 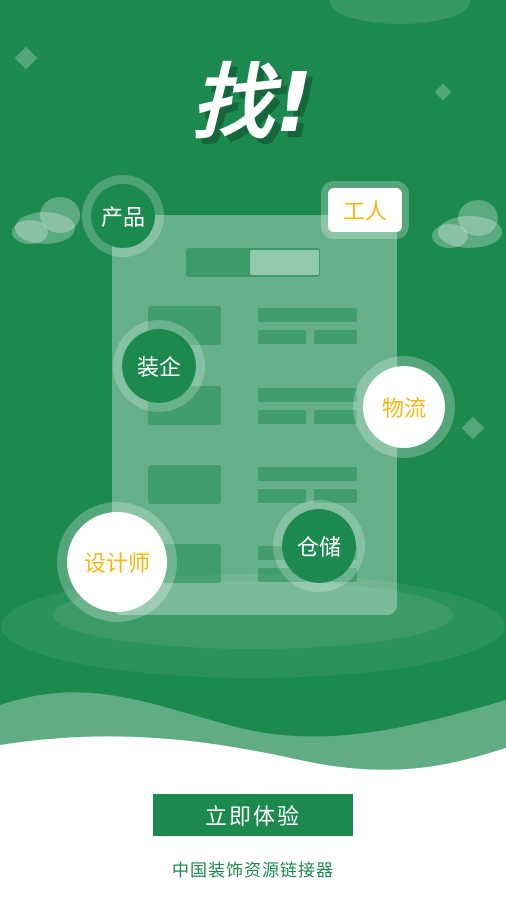 I want to click on category-decoration-company: 装企, so click(x=159, y=366).